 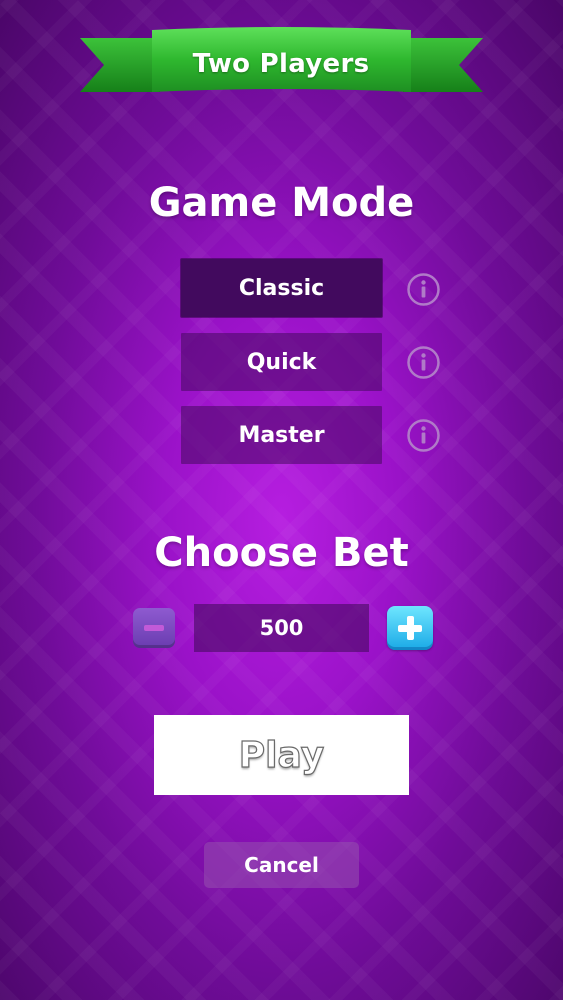 I want to click on plus-icon-vertical, so click(x=410, y=628).